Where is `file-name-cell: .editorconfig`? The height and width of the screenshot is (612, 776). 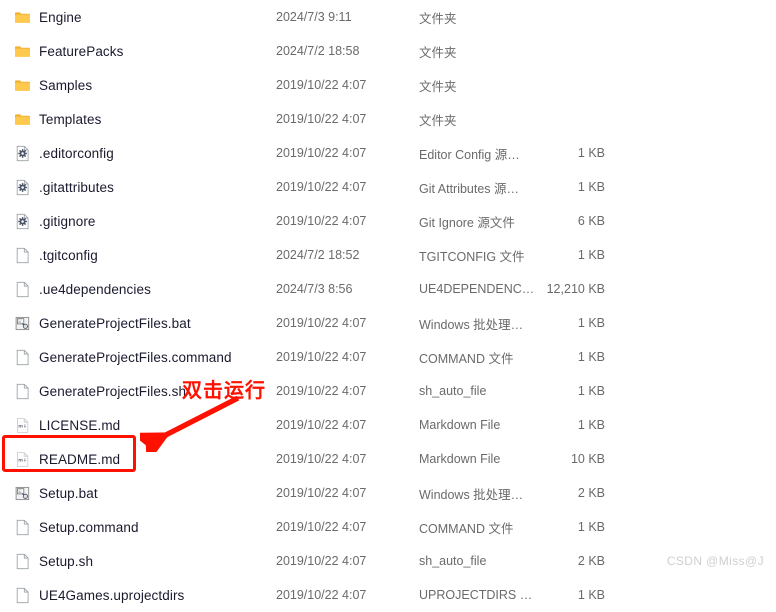
file-name-cell: .editorconfig is located at coordinates (64, 153).